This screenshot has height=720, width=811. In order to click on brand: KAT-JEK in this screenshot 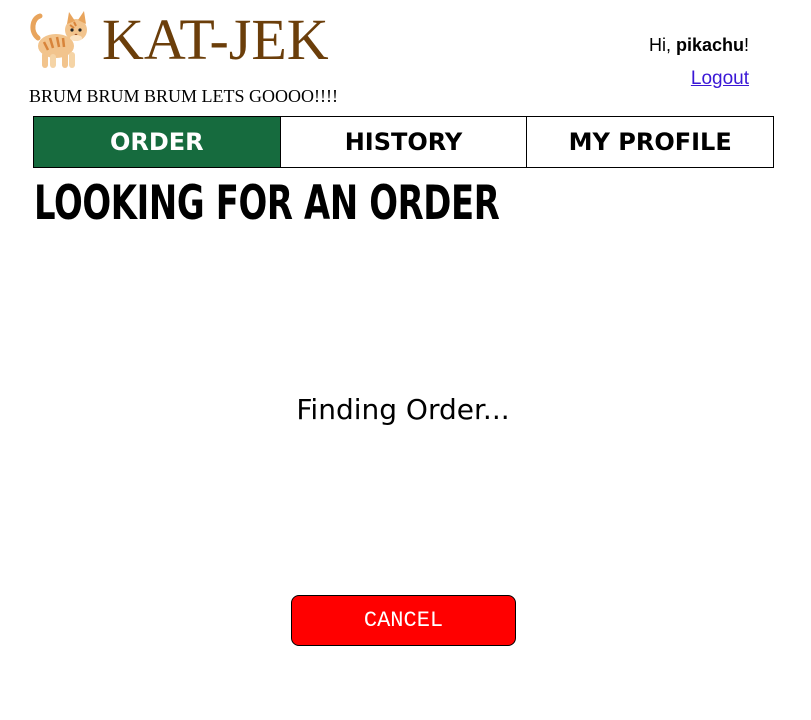, I will do `click(178, 40)`.